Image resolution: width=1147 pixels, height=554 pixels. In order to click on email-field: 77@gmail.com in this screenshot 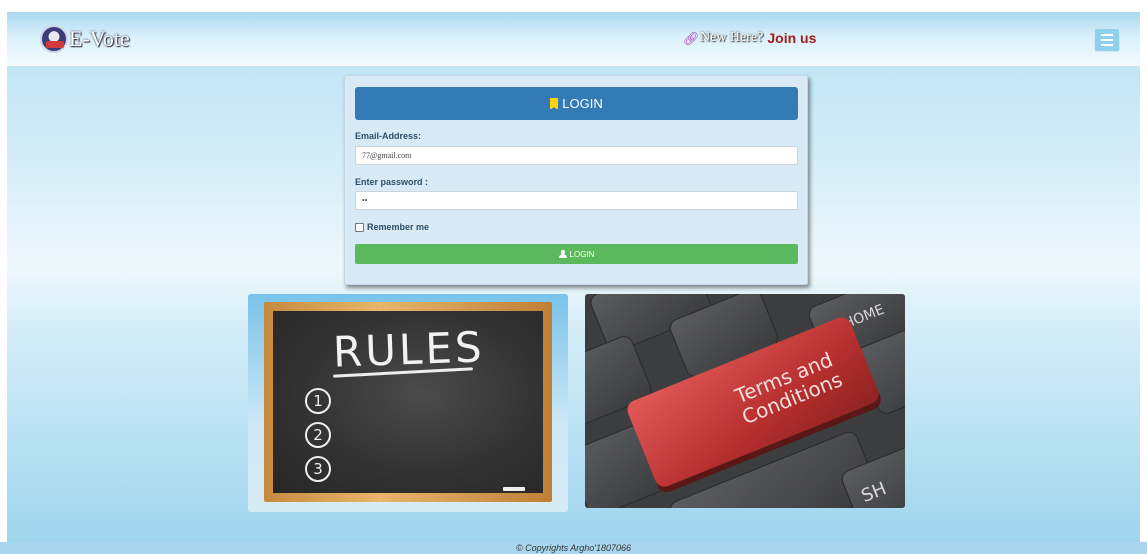, I will do `click(576, 155)`.